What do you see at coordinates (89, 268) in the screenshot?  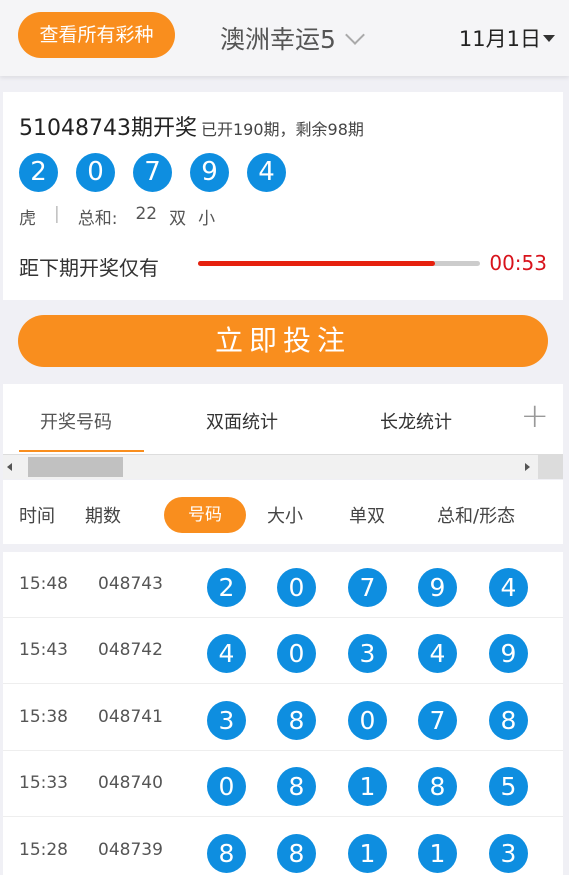 I see `countdown-label: 距下期开奖仅有` at bounding box center [89, 268].